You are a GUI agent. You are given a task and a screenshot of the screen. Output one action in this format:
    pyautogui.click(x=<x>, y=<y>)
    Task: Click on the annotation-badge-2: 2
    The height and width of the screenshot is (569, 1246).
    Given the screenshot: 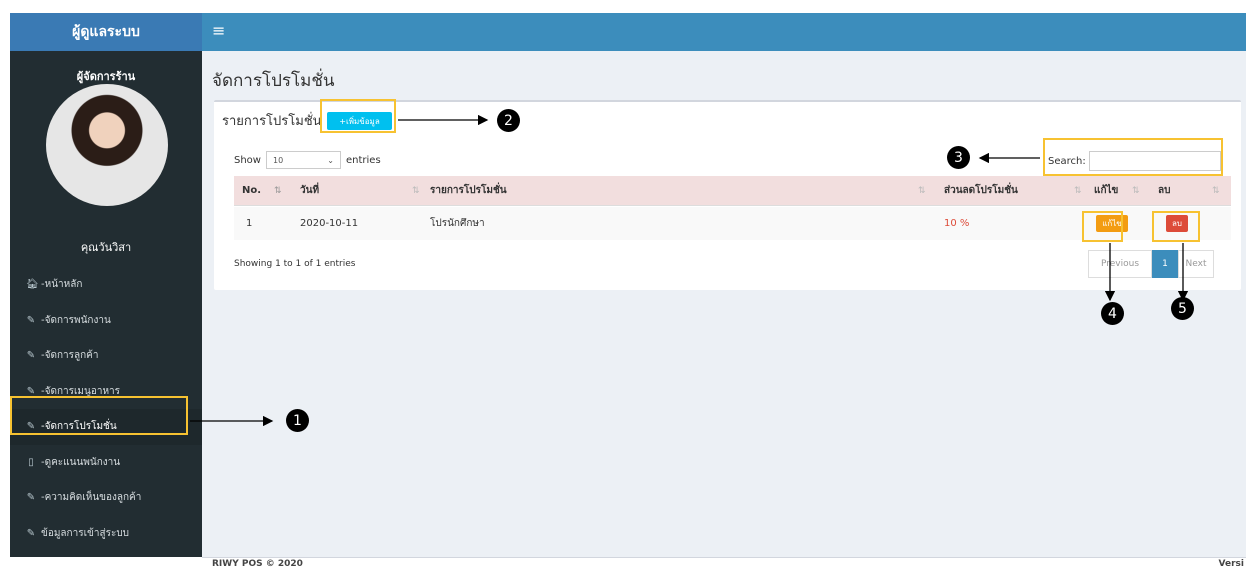 What is the action you would take?
    pyautogui.click(x=508, y=120)
    